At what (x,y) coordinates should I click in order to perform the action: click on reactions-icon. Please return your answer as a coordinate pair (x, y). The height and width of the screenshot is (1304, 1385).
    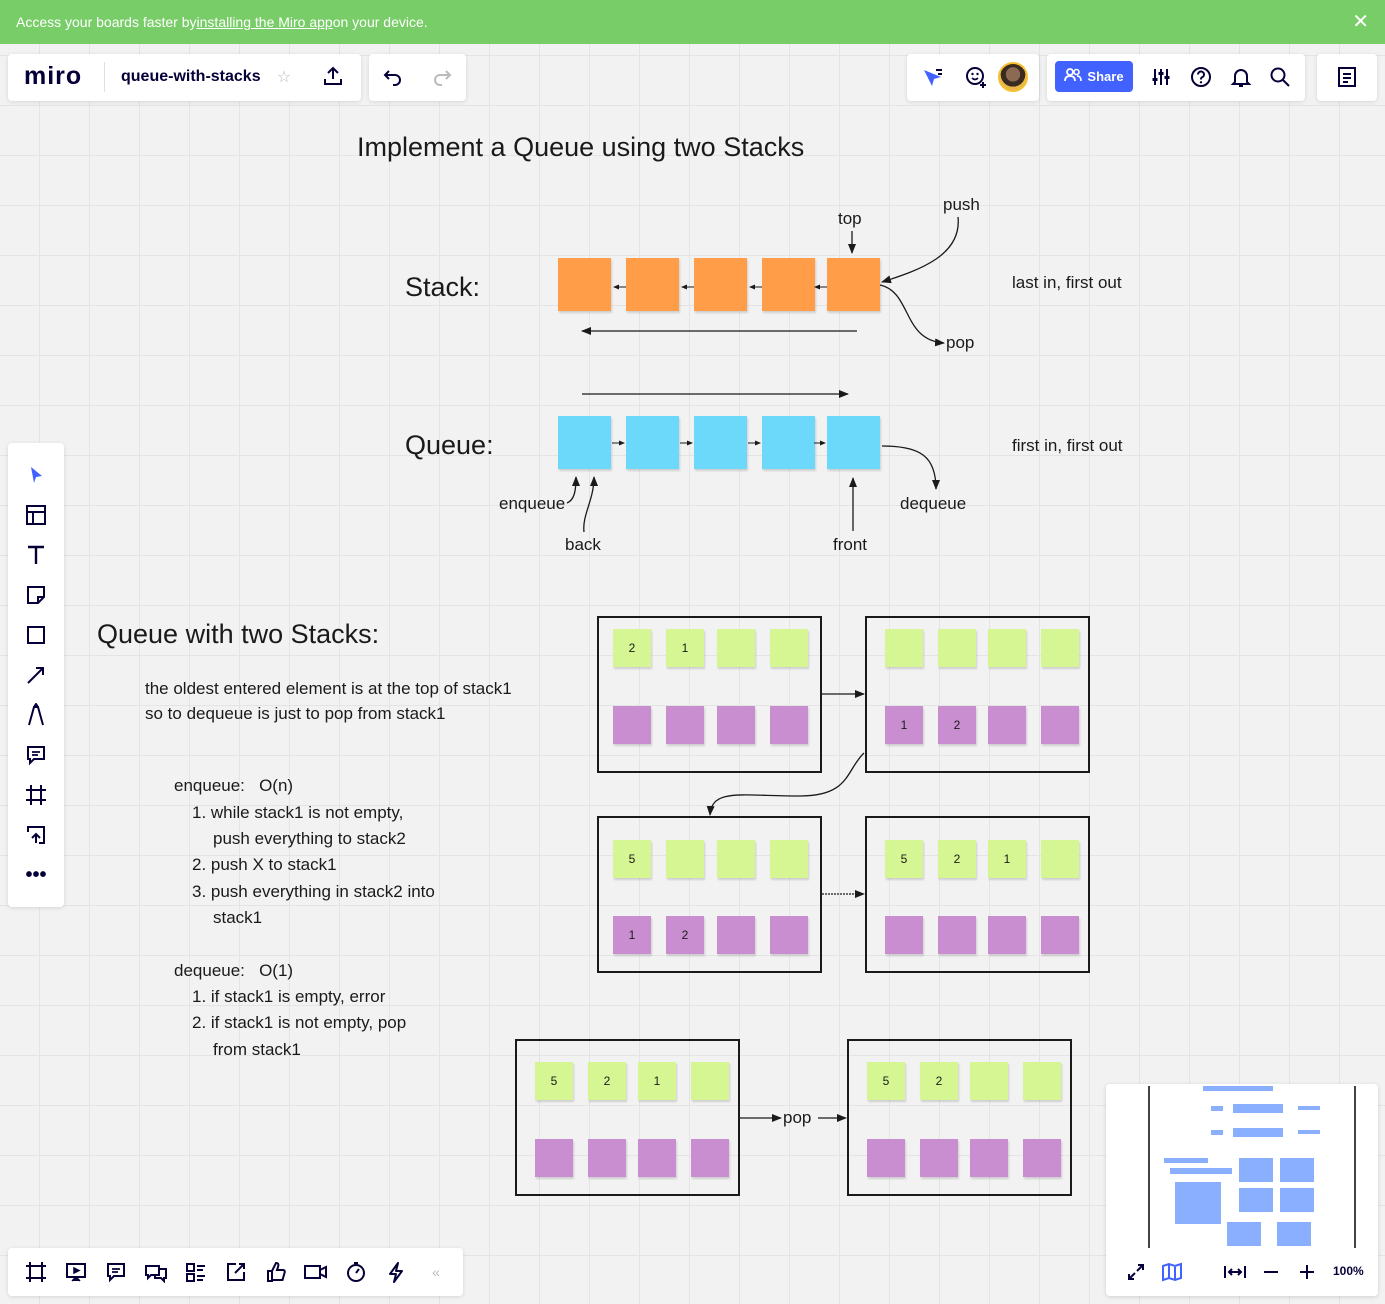
    Looking at the image, I should click on (976, 77).